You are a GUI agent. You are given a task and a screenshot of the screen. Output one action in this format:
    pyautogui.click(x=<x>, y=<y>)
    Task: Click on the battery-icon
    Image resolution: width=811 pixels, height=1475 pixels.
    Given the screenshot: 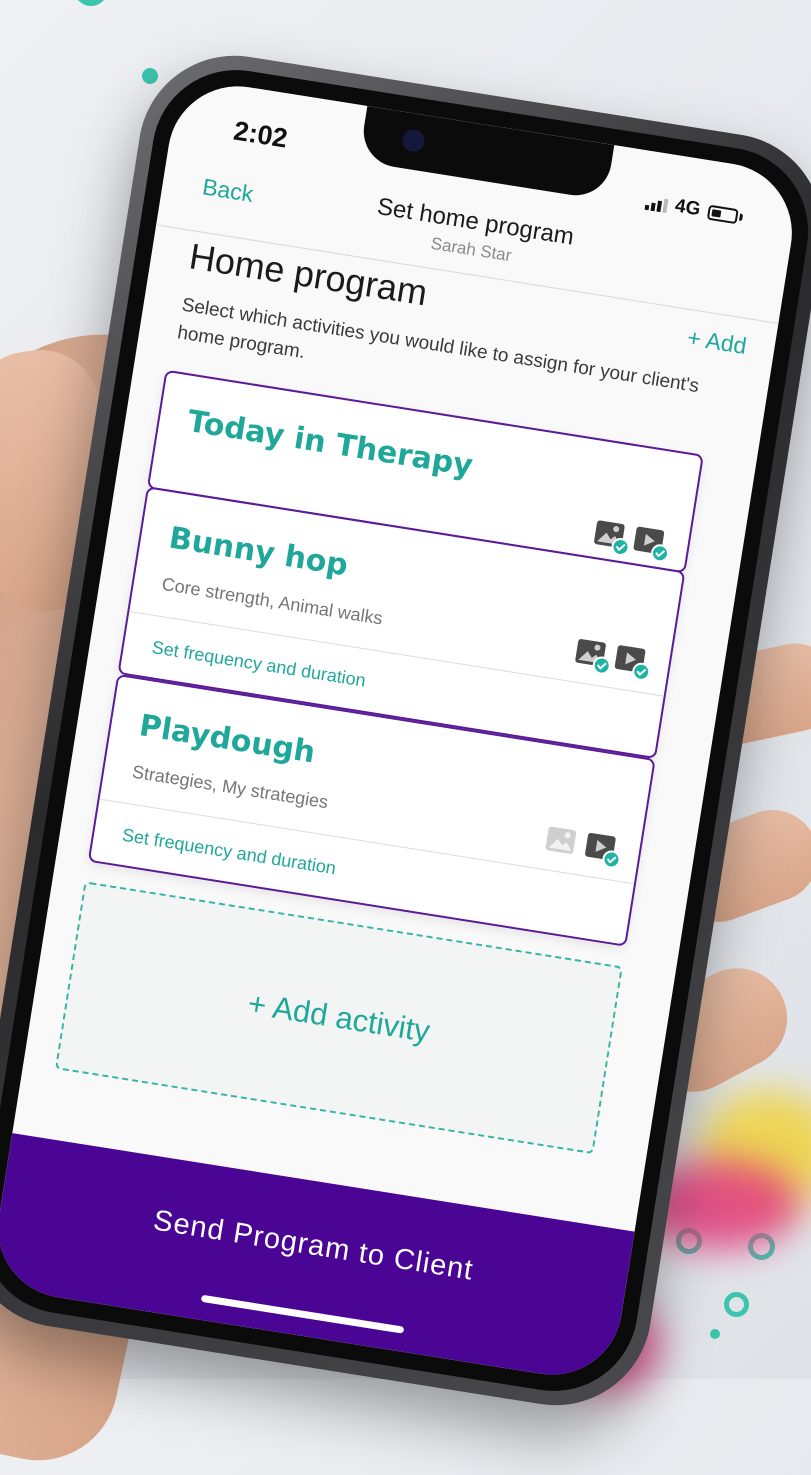 What is the action you would take?
    pyautogui.click(x=722, y=214)
    